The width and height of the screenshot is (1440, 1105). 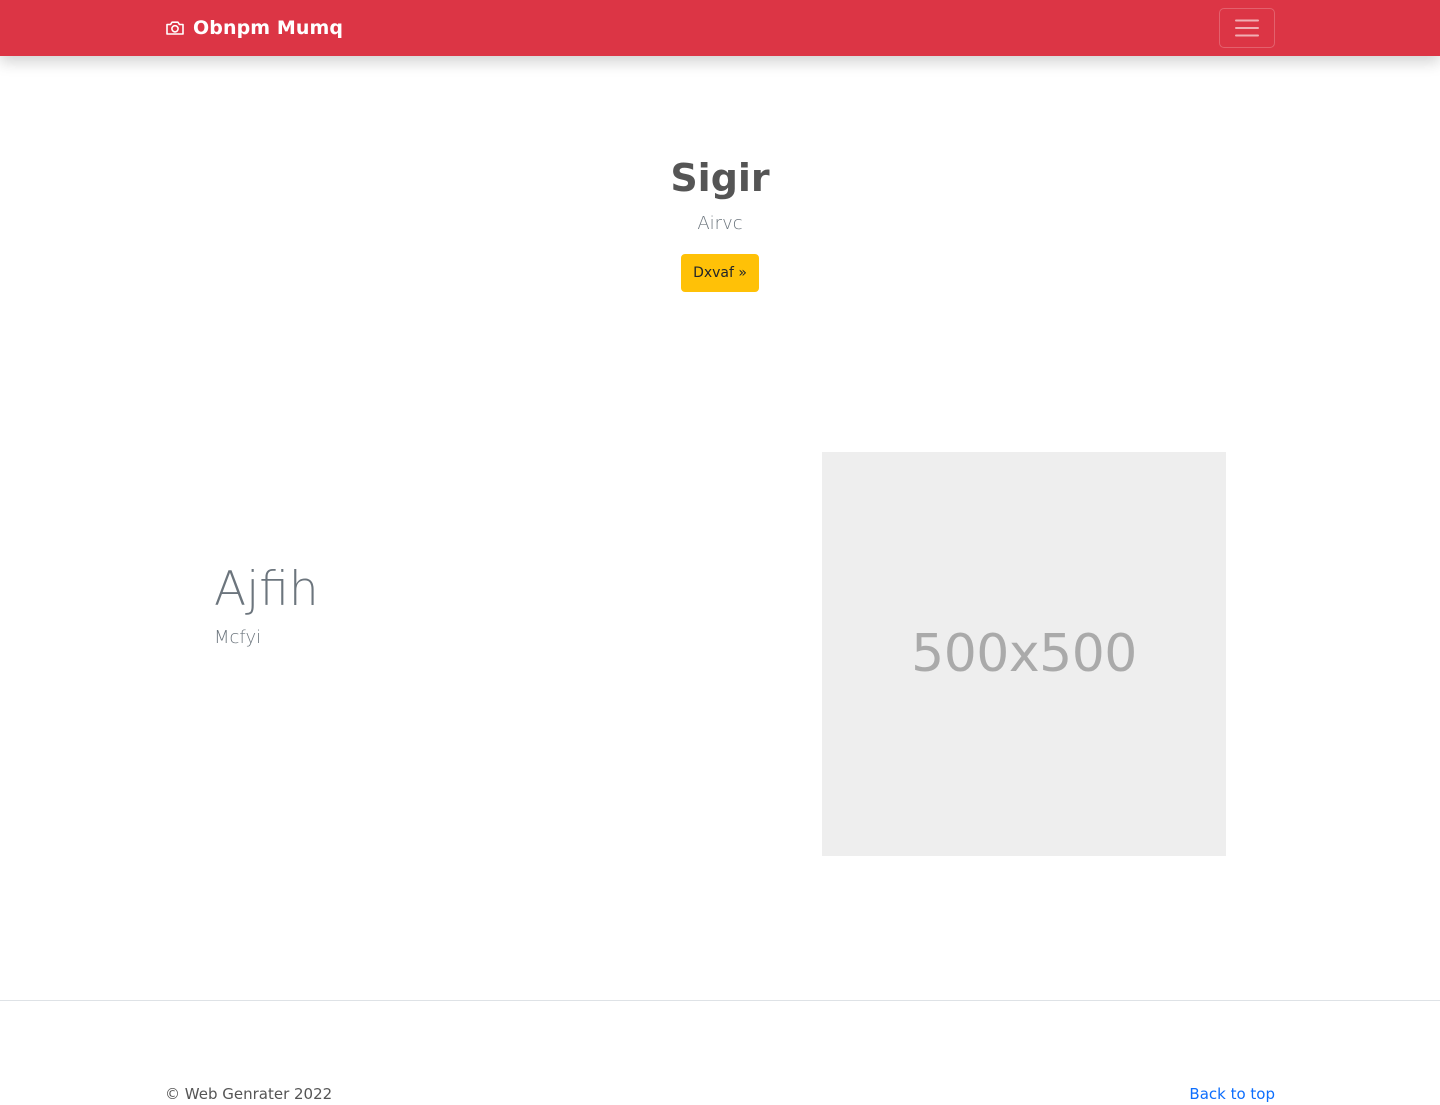 What do you see at coordinates (238, 637) in the screenshot?
I see `feature-lead: Mcfyi` at bounding box center [238, 637].